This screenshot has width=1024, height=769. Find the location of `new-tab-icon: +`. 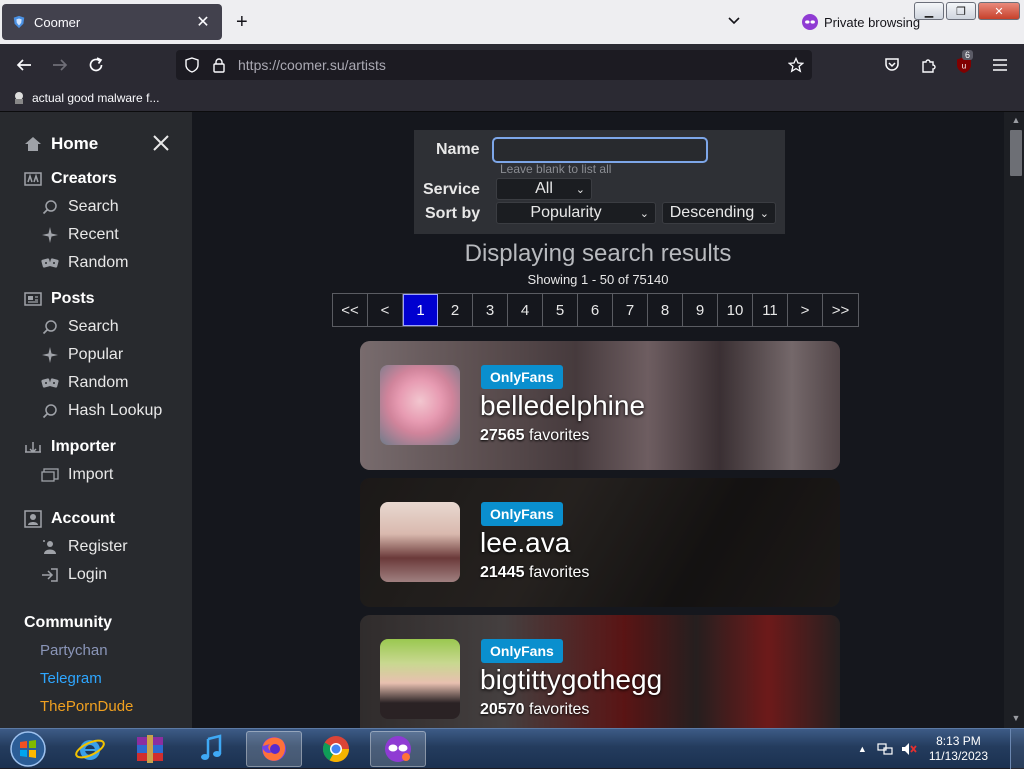

new-tab-icon: + is located at coordinates (242, 22).